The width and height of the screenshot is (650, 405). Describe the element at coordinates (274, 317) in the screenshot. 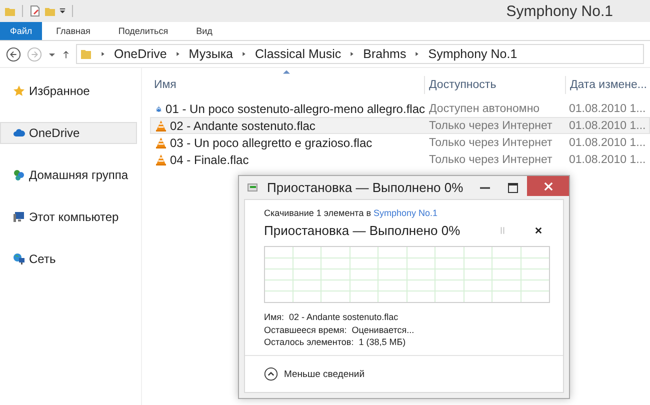

I see `detail-label: Имя:` at that location.